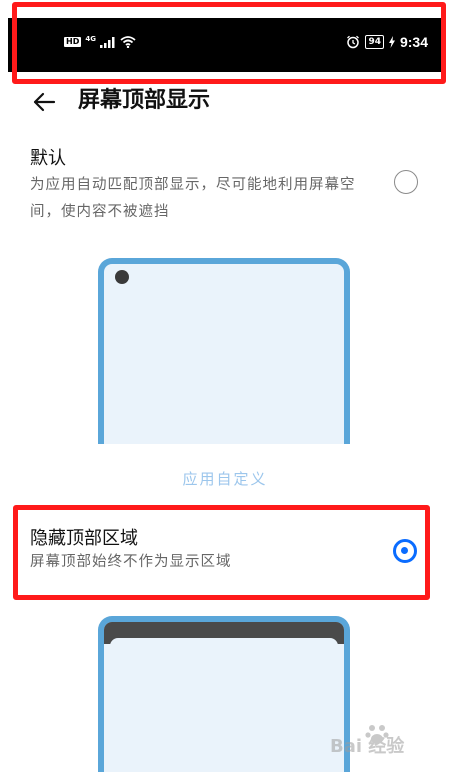 Image resolution: width=450 pixels, height=772 pixels. What do you see at coordinates (224, 705) in the screenshot?
I see `illustration-screen` at bounding box center [224, 705].